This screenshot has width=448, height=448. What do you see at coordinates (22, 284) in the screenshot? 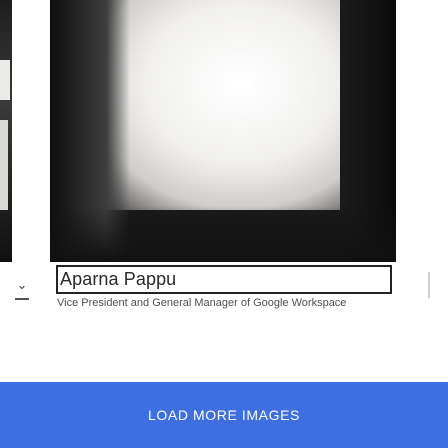
I see `chevron-down-icon: ⌄` at bounding box center [22, 284].